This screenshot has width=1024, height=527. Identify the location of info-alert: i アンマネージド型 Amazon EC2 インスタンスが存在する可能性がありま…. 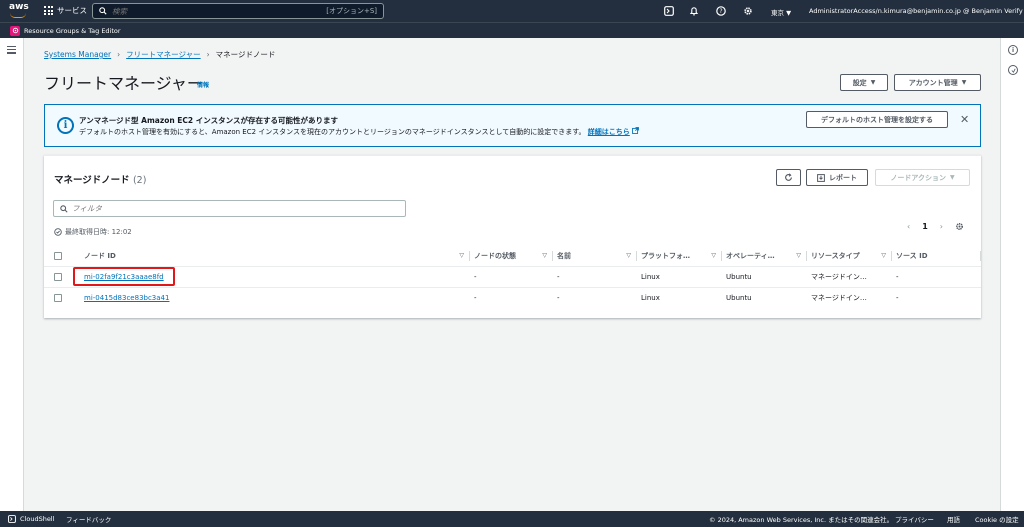
(512, 125).